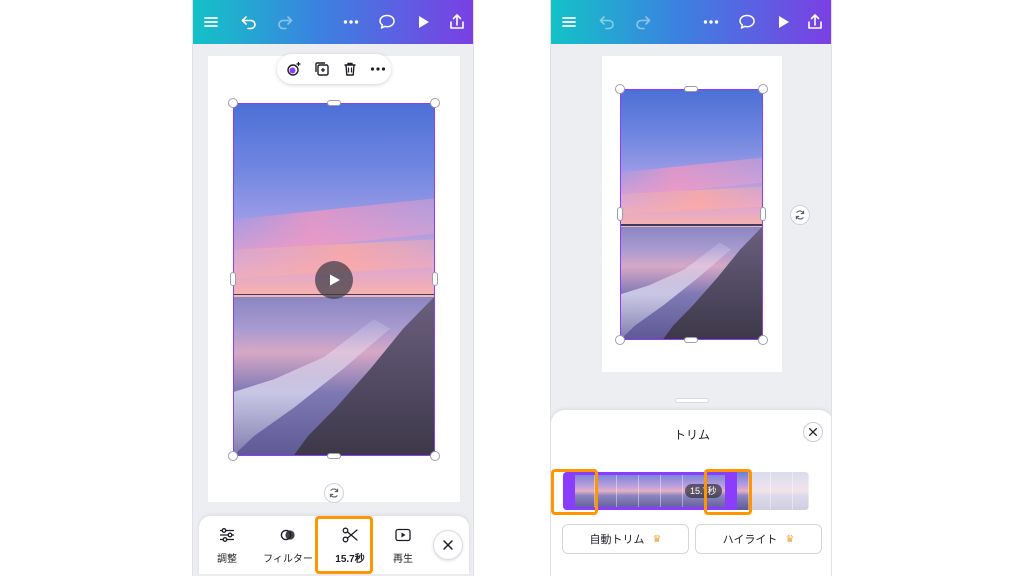 This screenshot has width=1024, height=576. I want to click on playback-icon, so click(403, 534).